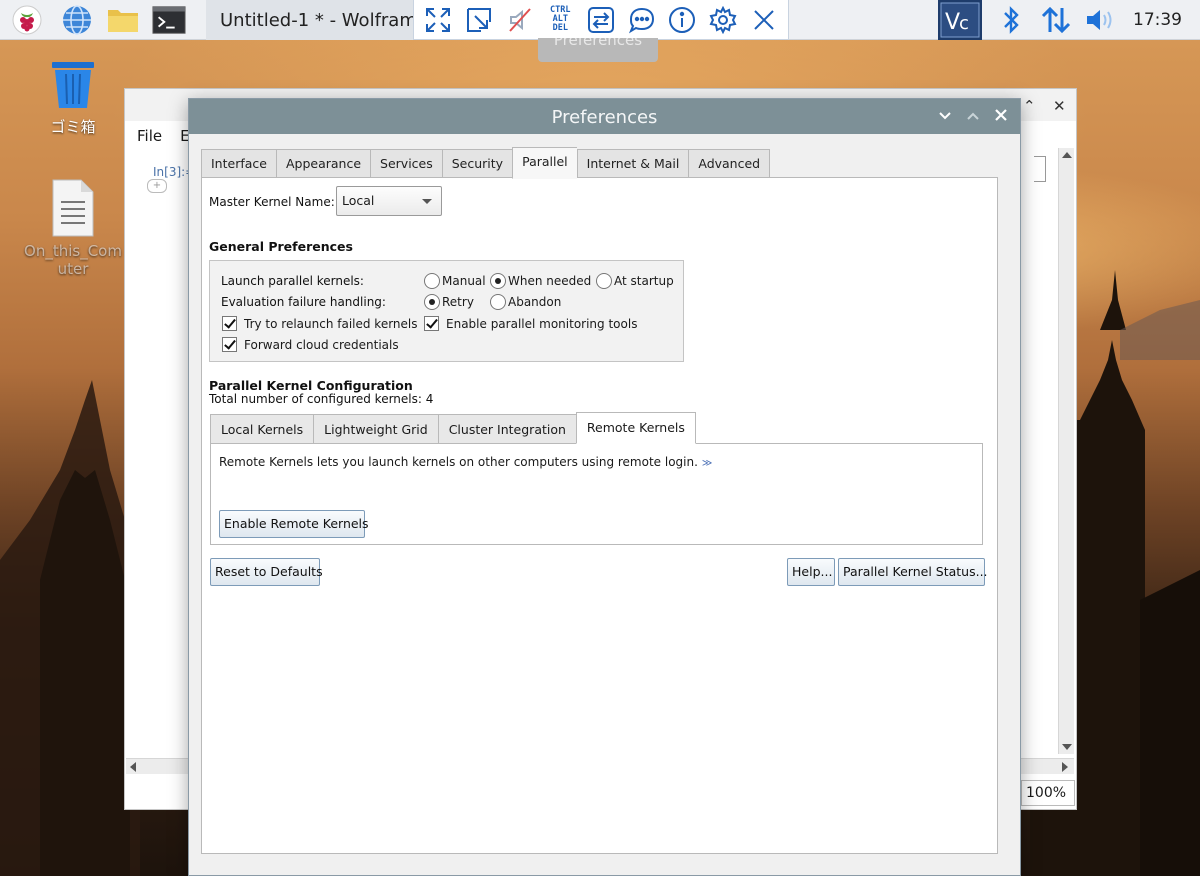 Image resolution: width=1200 pixels, height=876 pixels. I want to click on desktop-icon-trash: ゴミ箱, so click(73, 97).